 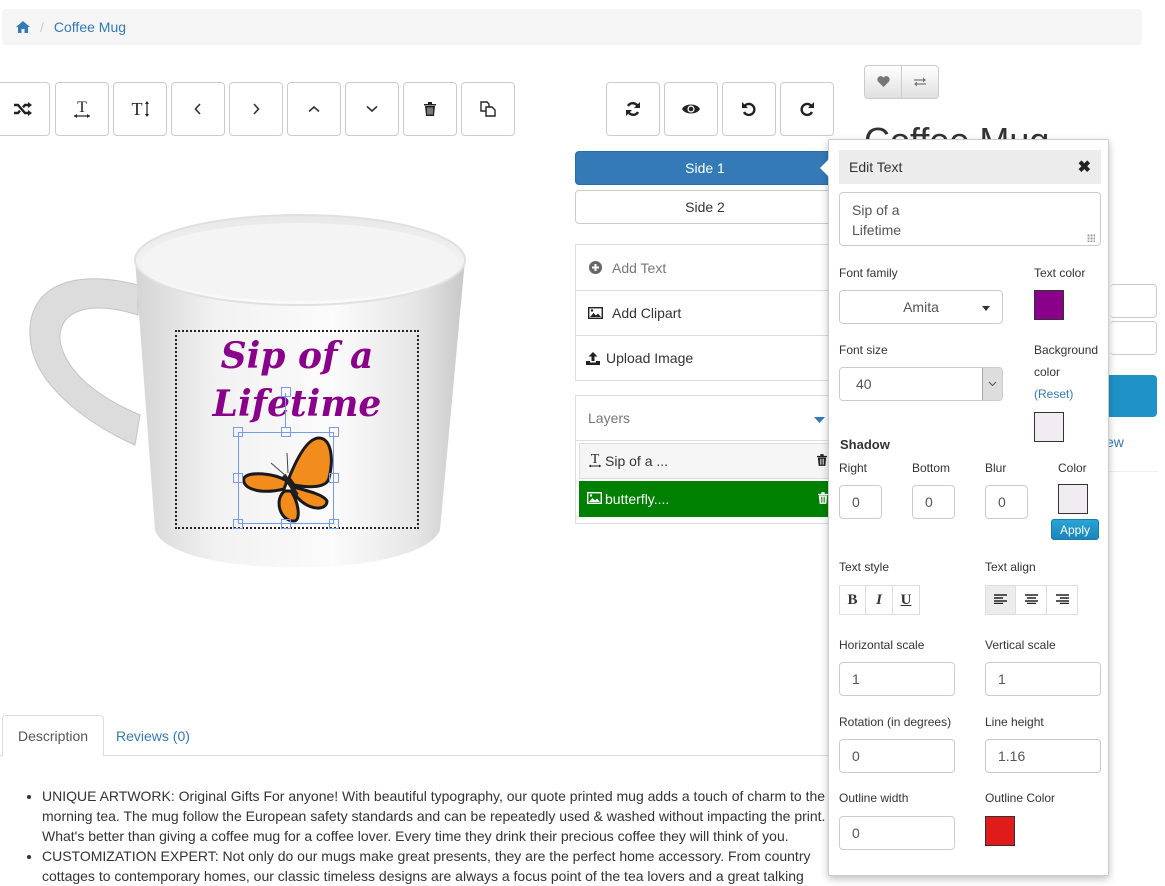 What do you see at coordinates (488, 109) in the screenshot?
I see `duplicate-button` at bounding box center [488, 109].